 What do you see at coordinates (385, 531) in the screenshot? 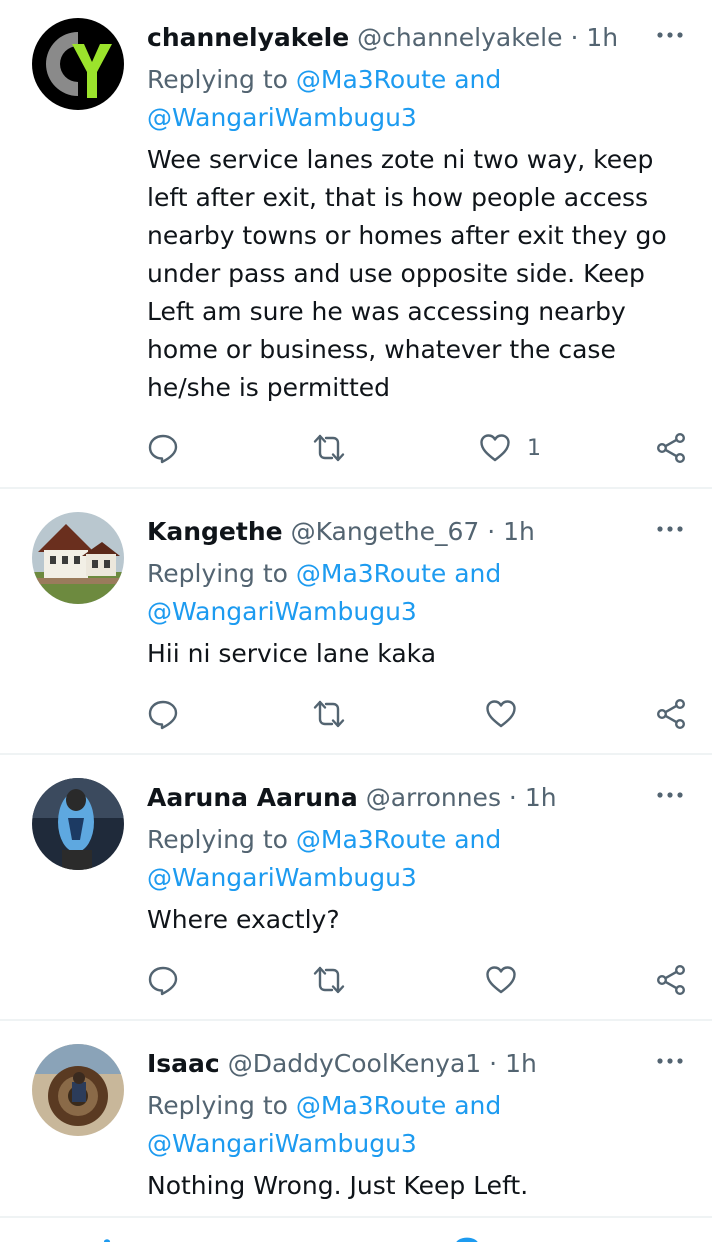
I see `user-handle: @Kangethe_67` at bounding box center [385, 531].